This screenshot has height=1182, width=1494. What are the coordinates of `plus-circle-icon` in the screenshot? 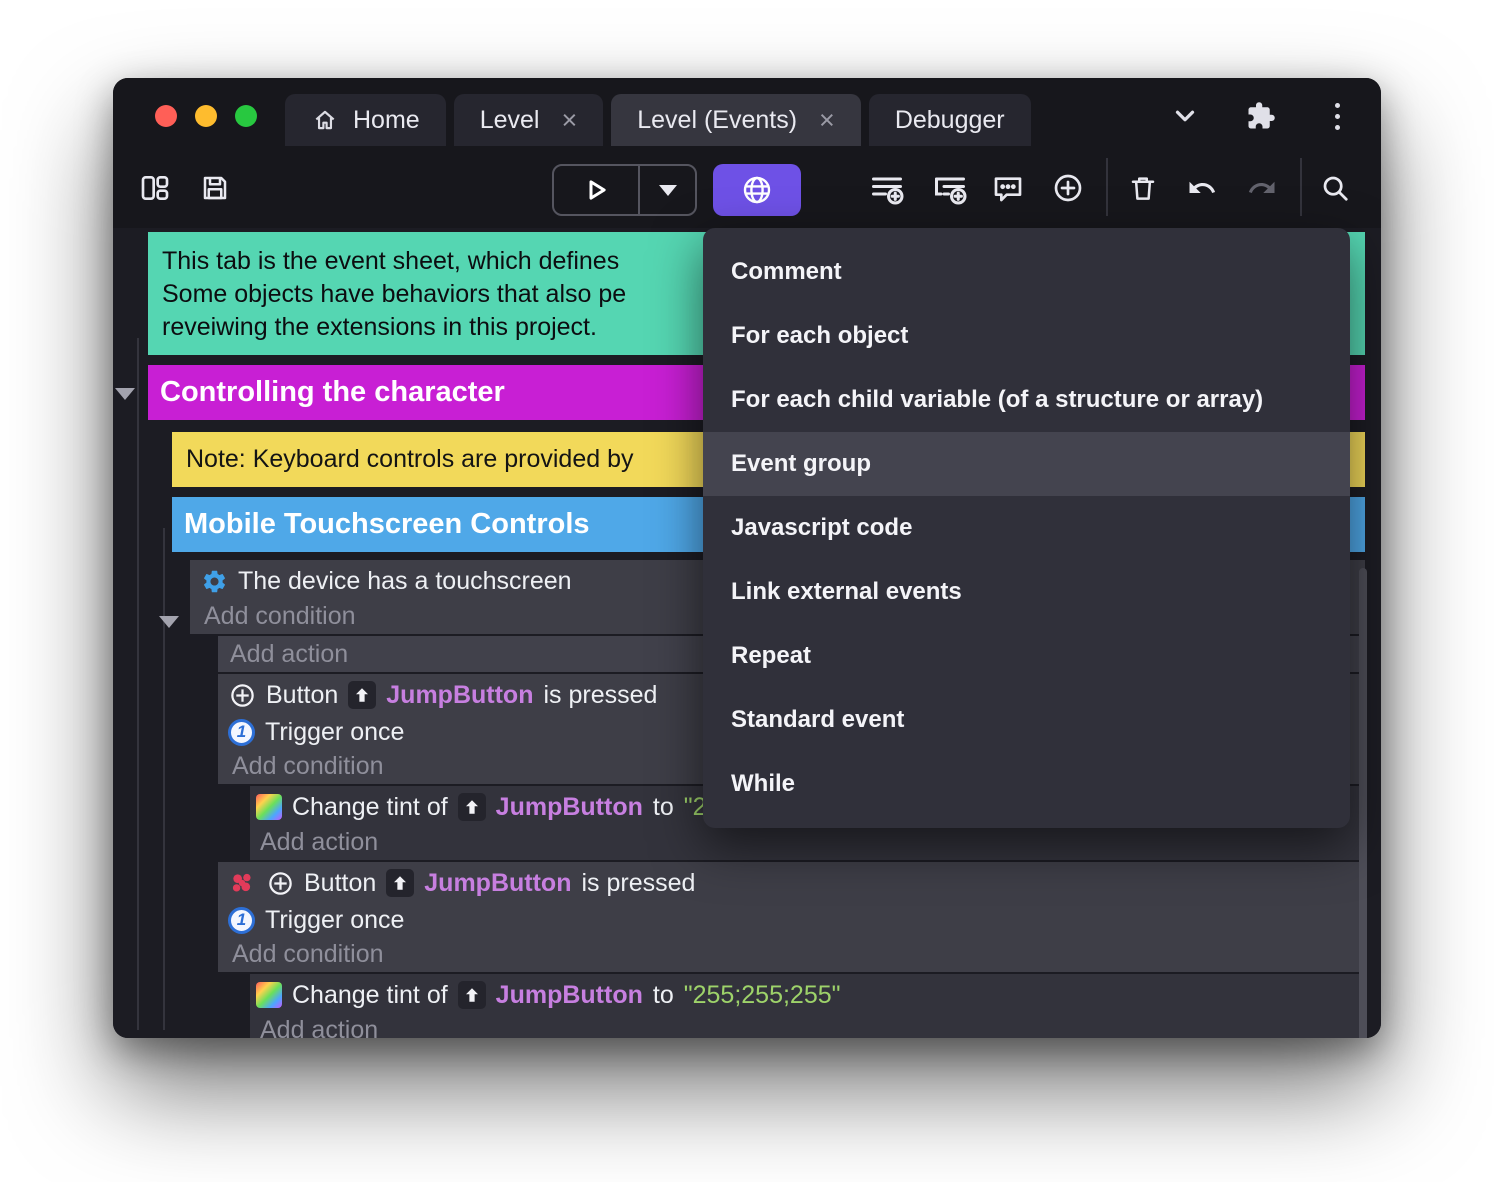 It's located at (1068, 188).